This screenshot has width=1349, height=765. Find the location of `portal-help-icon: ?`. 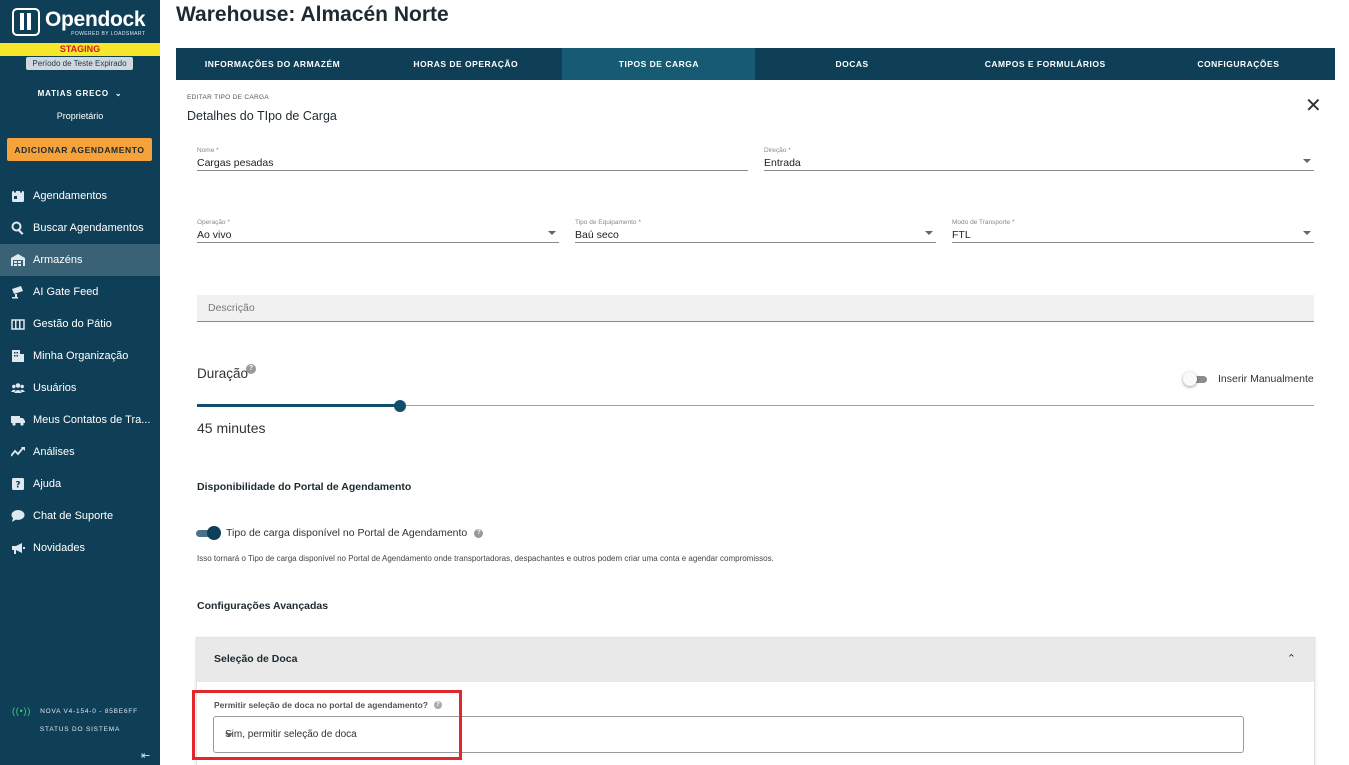

portal-help-icon: ? is located at coordinates (479, 533).